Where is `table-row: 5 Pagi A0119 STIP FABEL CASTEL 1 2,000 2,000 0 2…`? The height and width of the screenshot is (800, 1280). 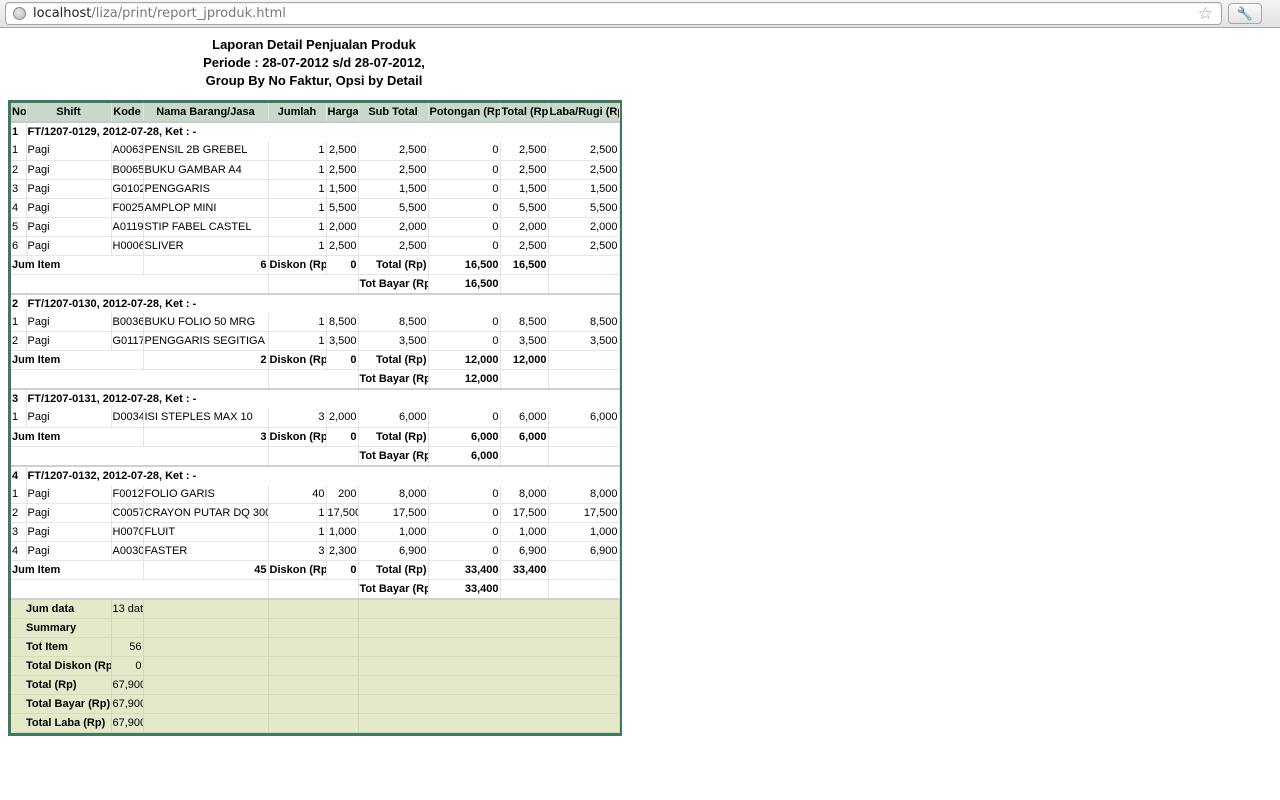 table-row: 5 Pagi A0119 STIP FABEL CASTEL 1 2,000 2,000 0 2… is located at coordinates (315, 227).